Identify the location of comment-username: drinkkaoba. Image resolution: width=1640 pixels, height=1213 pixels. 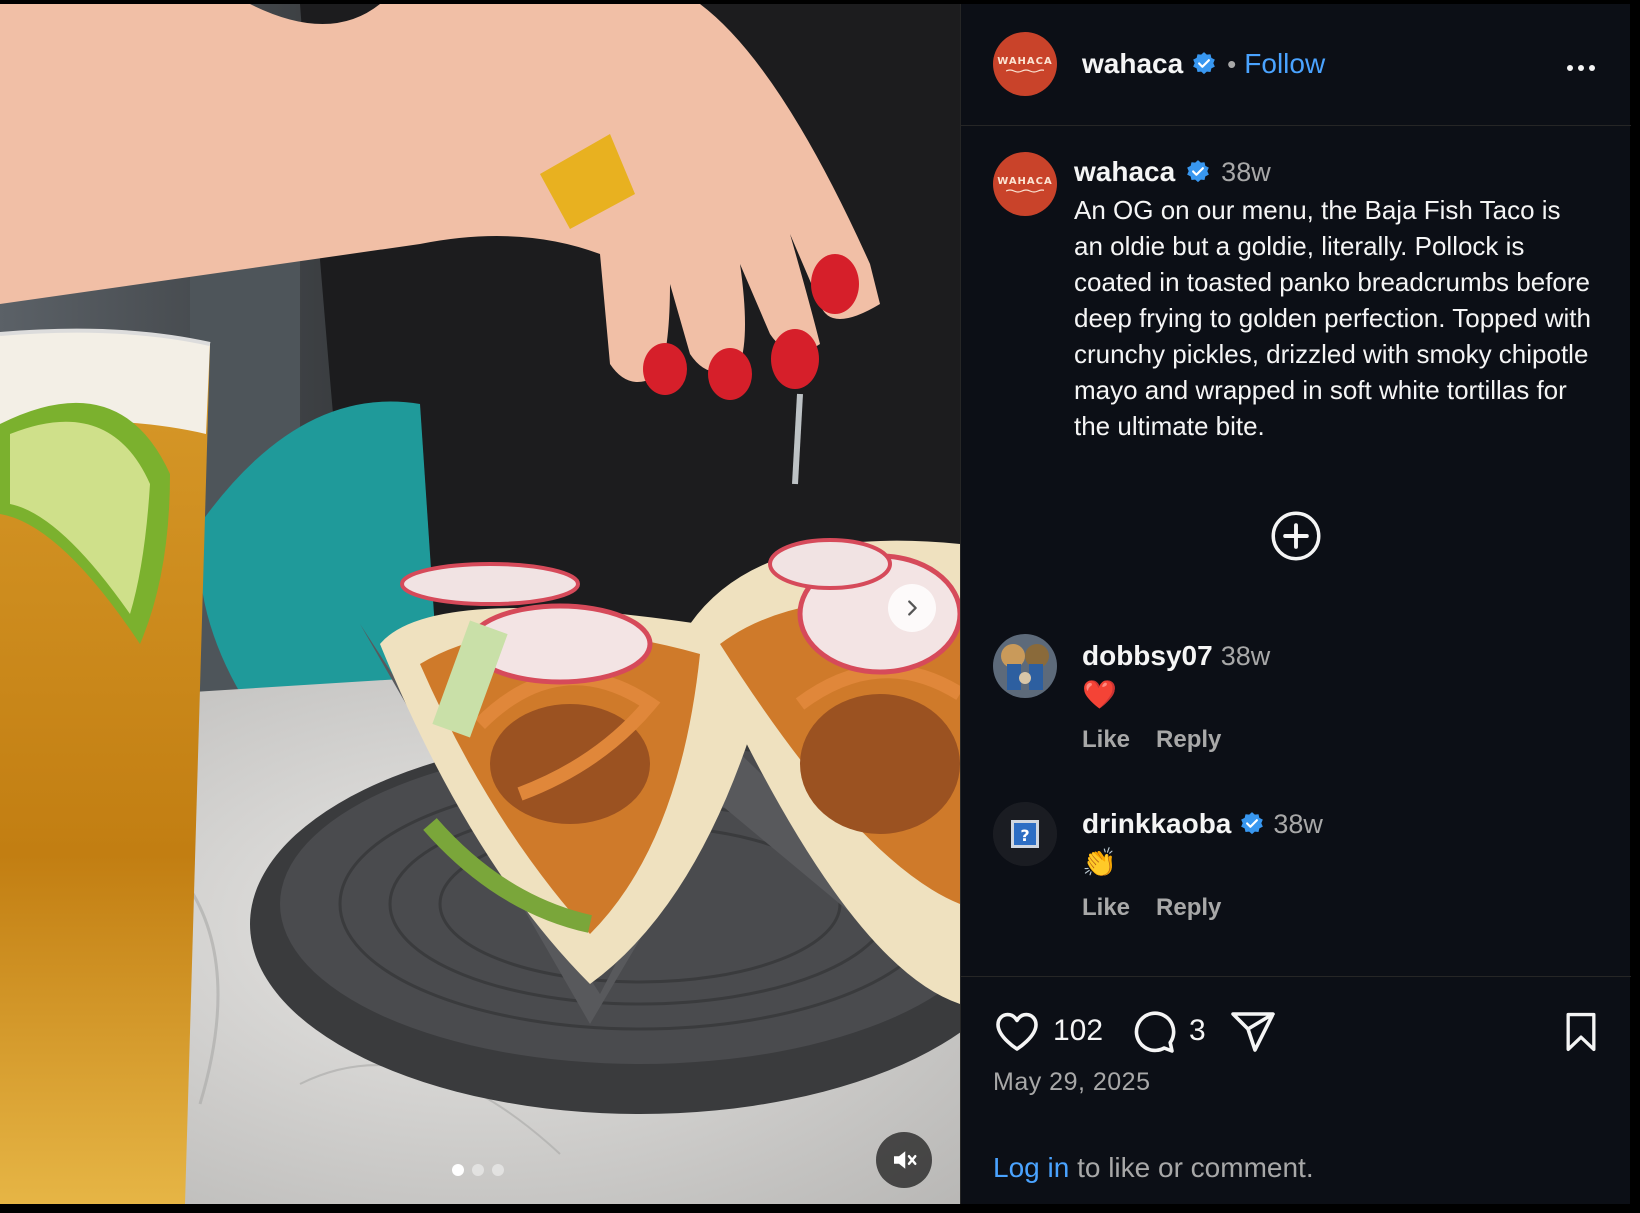
(1156, 824).